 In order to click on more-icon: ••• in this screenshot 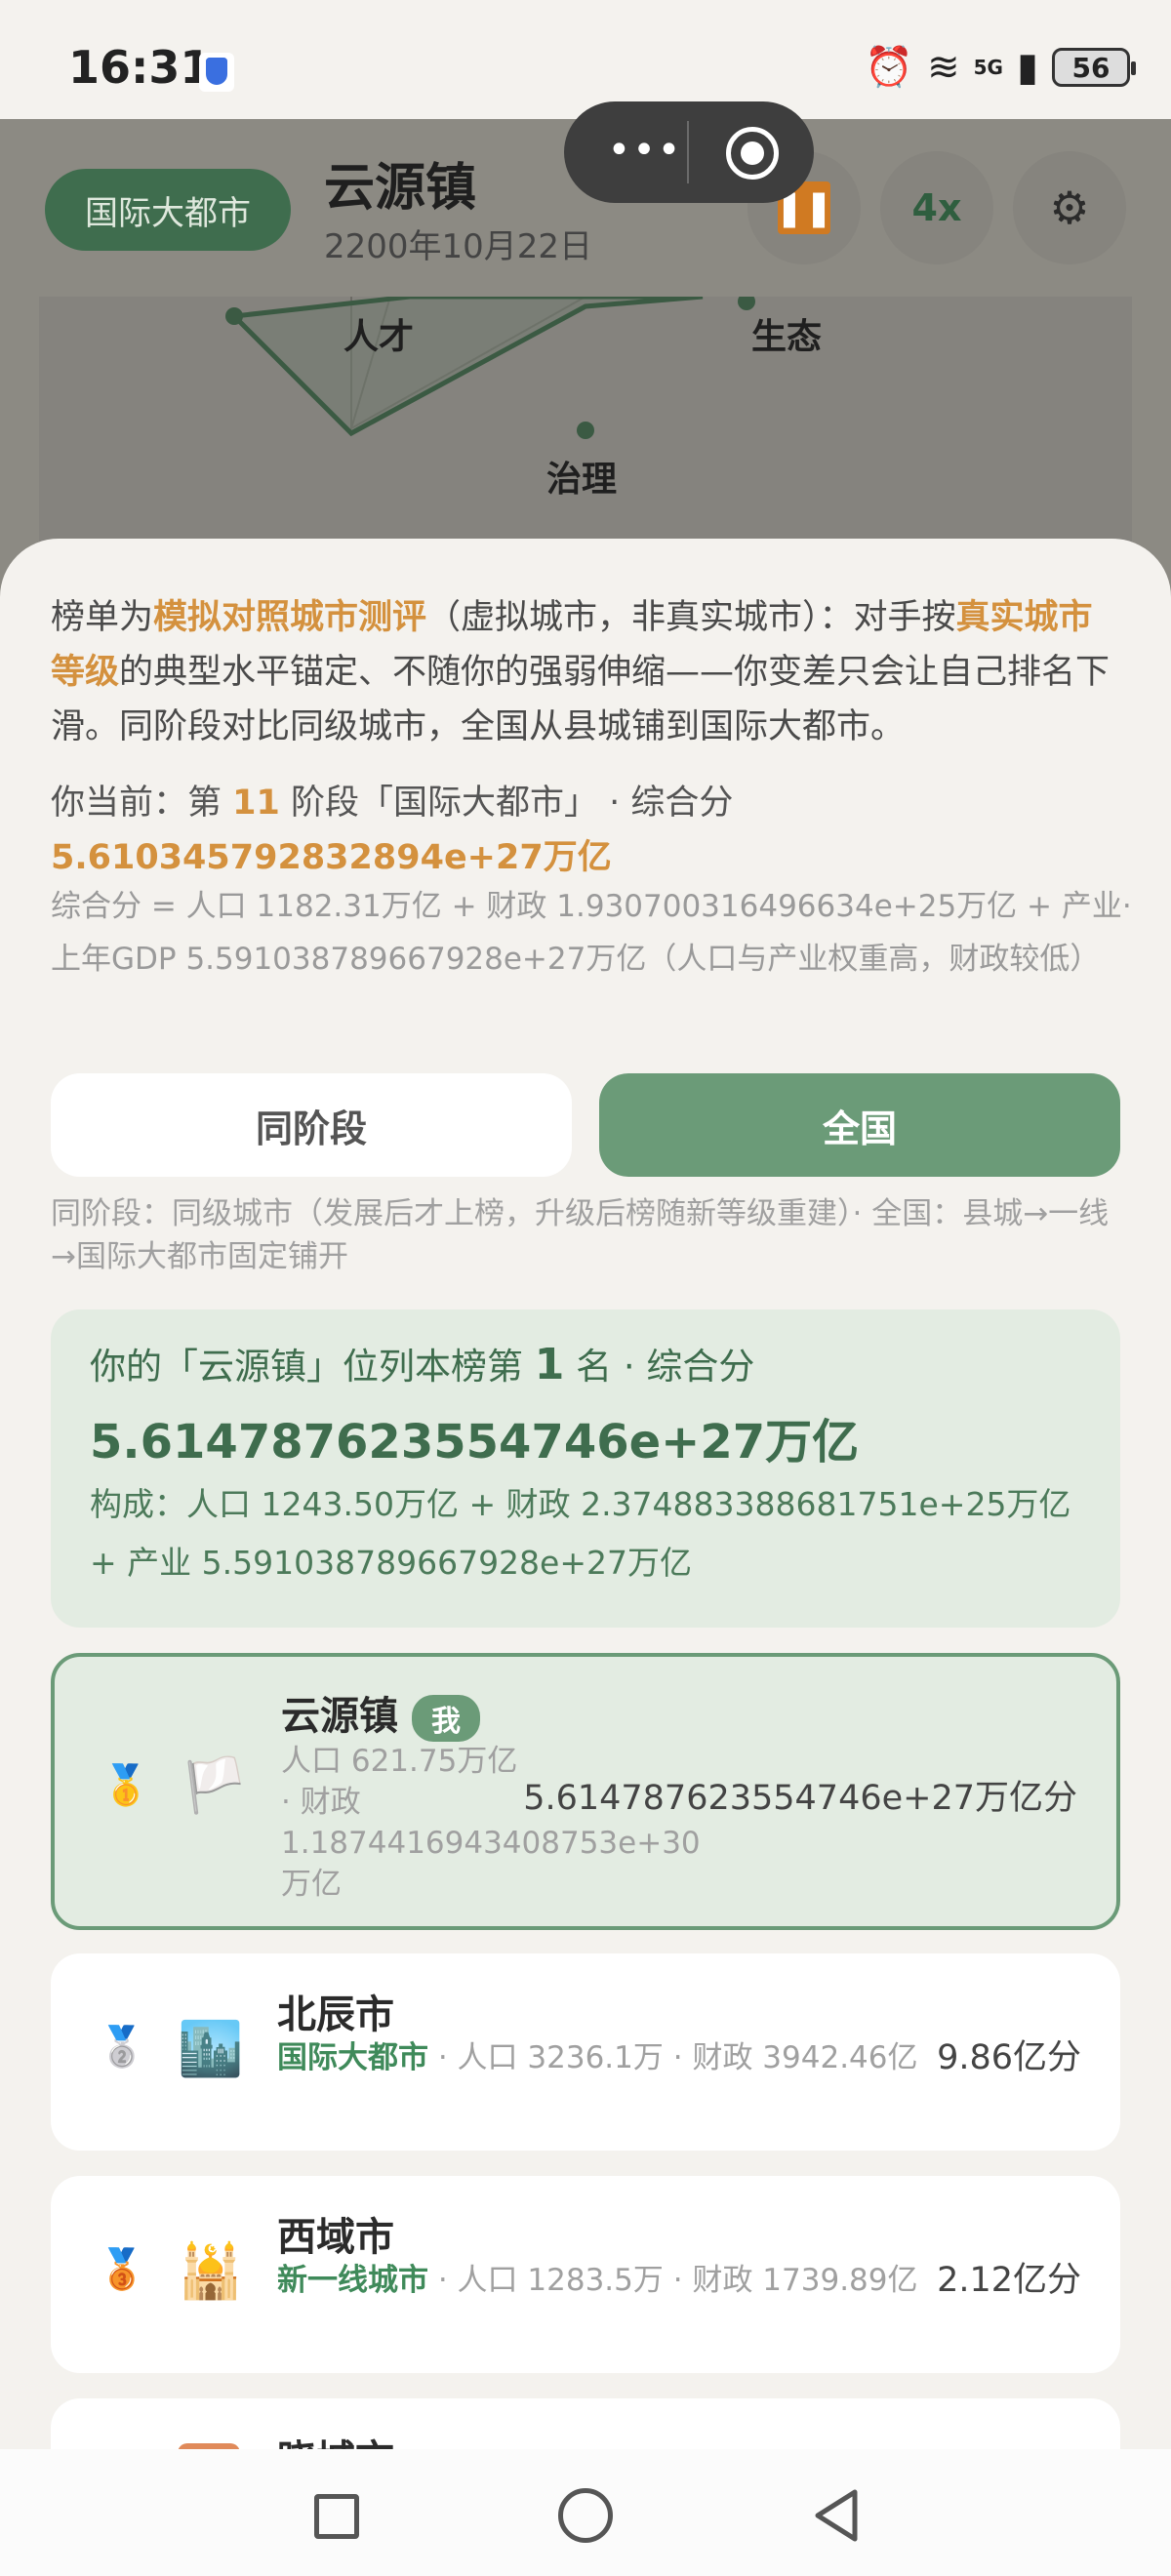, I will do `click(645, 152)`.